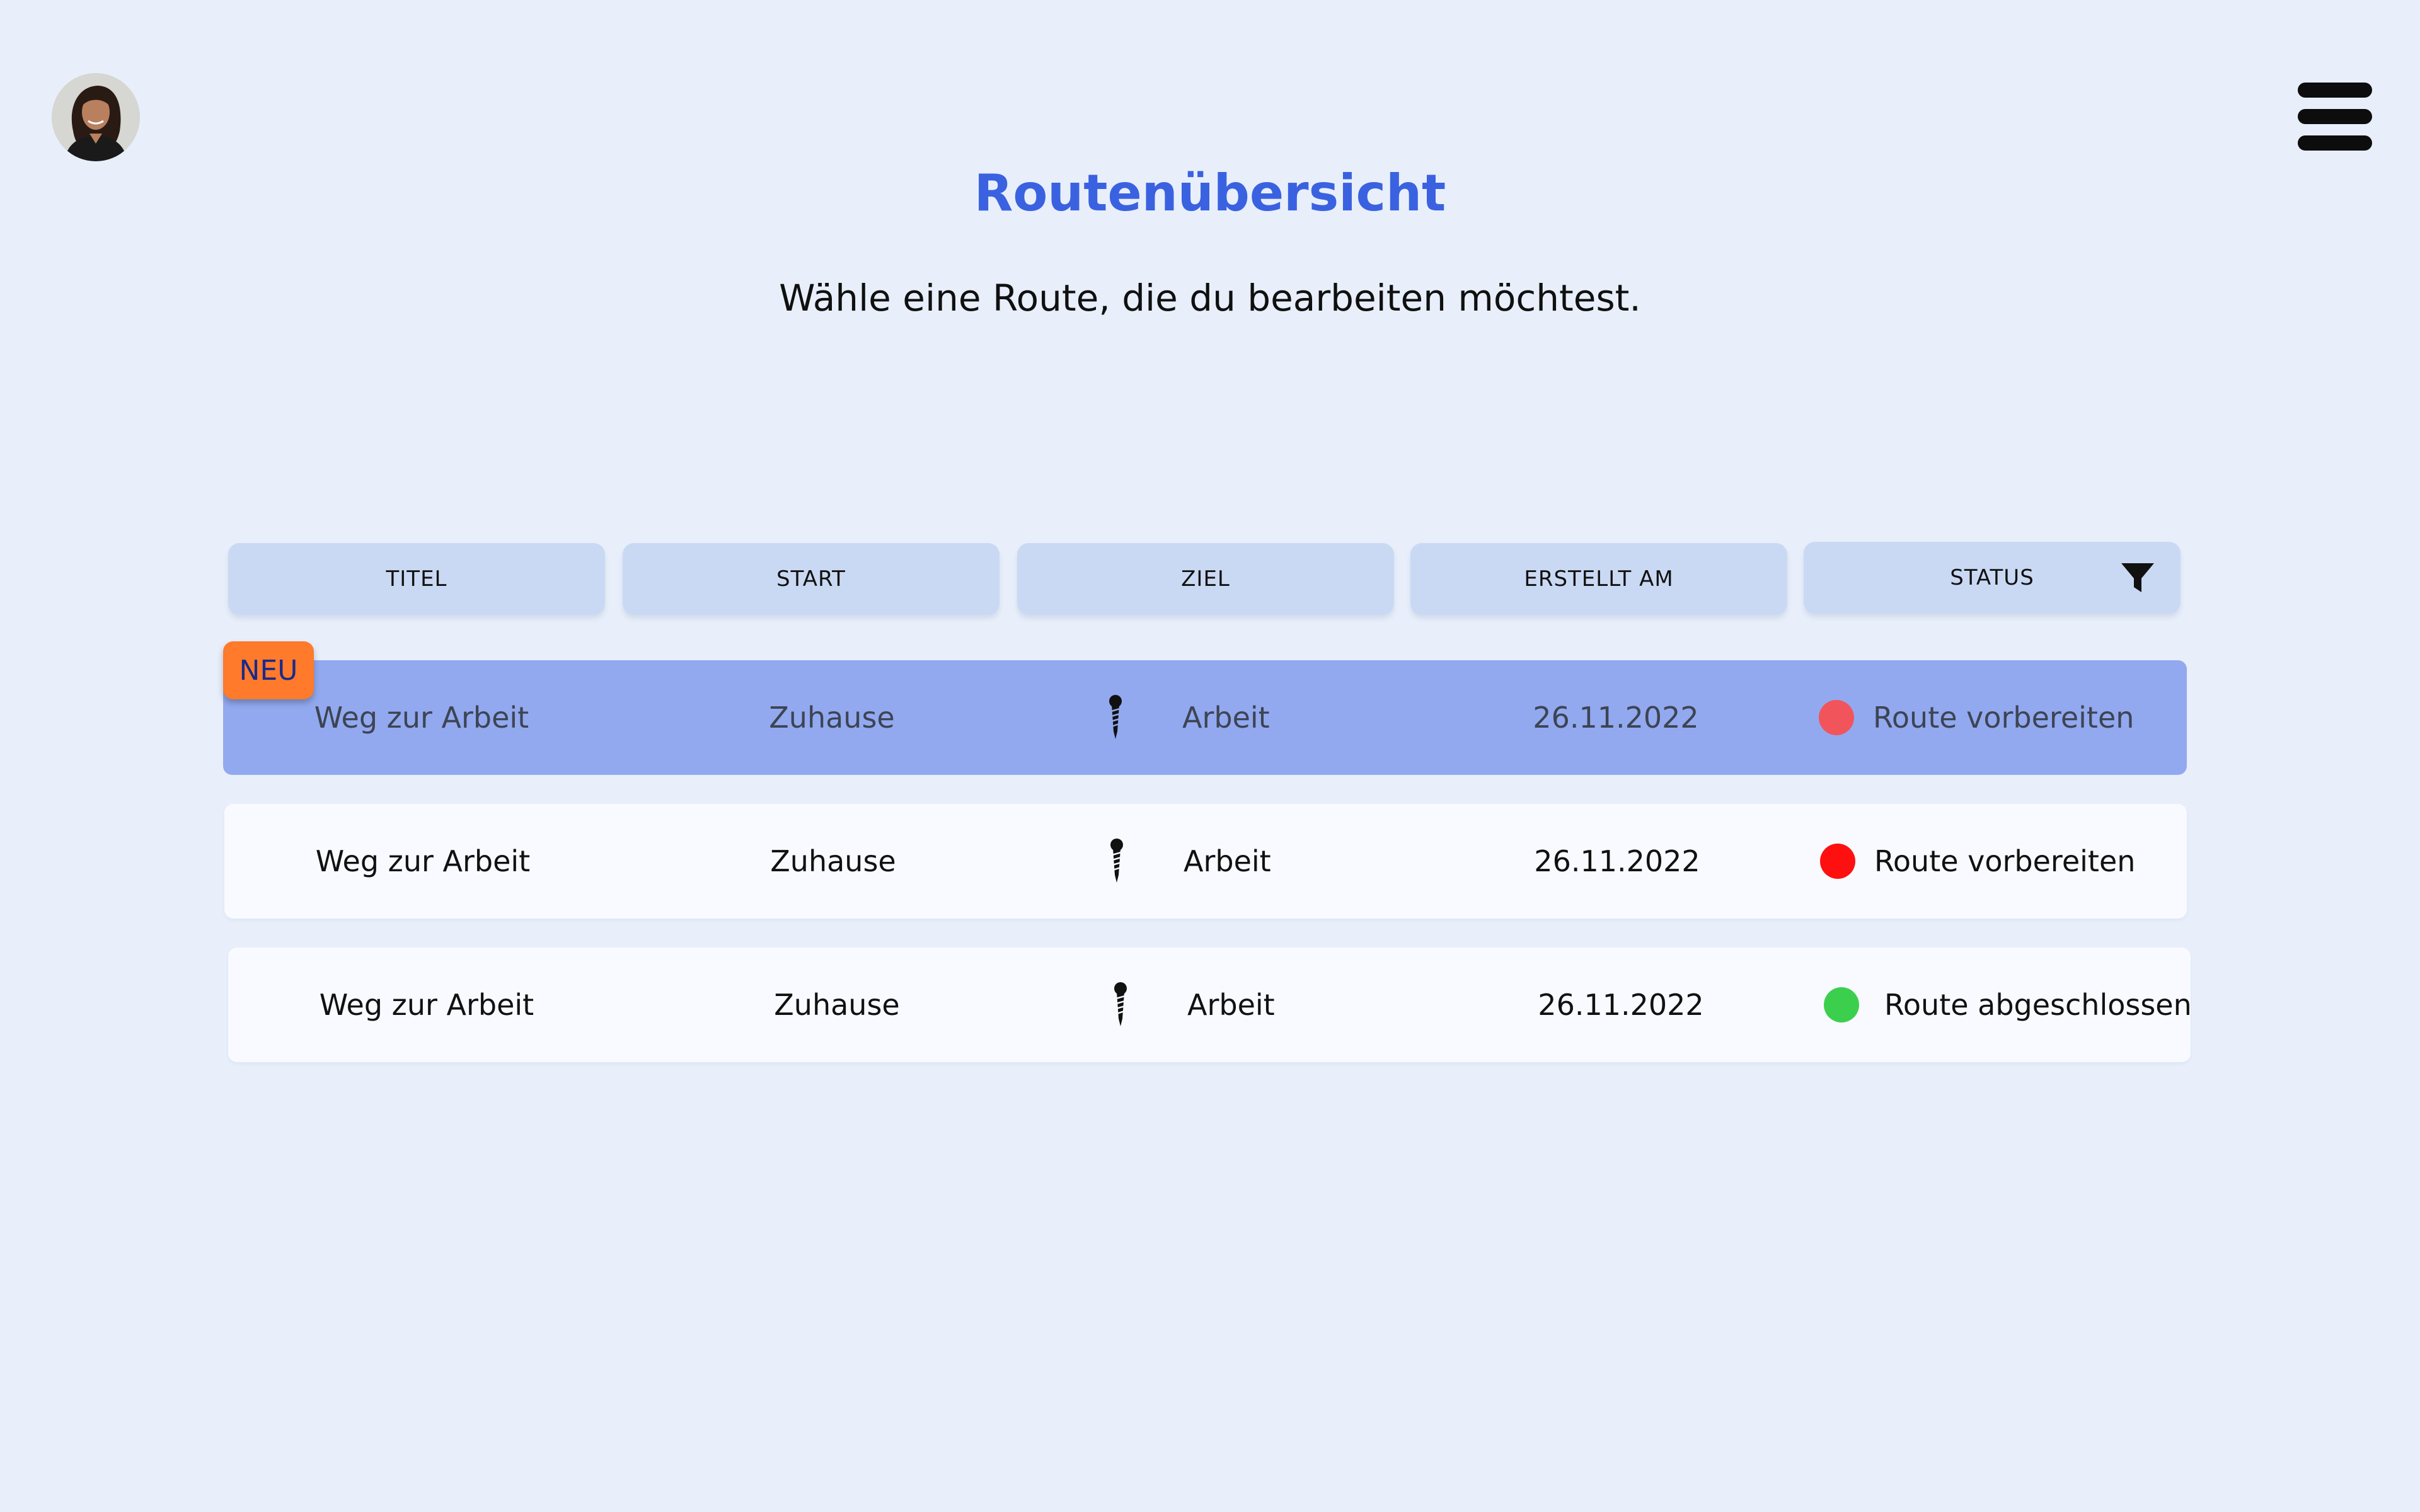 The width and height of the screenshot is (2420, 1512). I want to click on column-header-status: STATUS, so click(1993, 578).